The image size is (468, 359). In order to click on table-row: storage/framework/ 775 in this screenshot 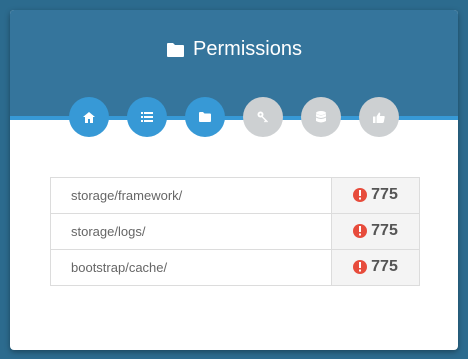, I will do `click(235, 195)`.